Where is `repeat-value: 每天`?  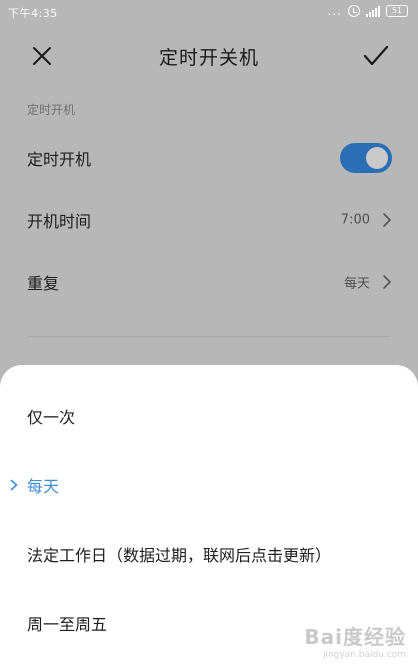
repeat-value: 每天 is located at coordinates (356, 284).